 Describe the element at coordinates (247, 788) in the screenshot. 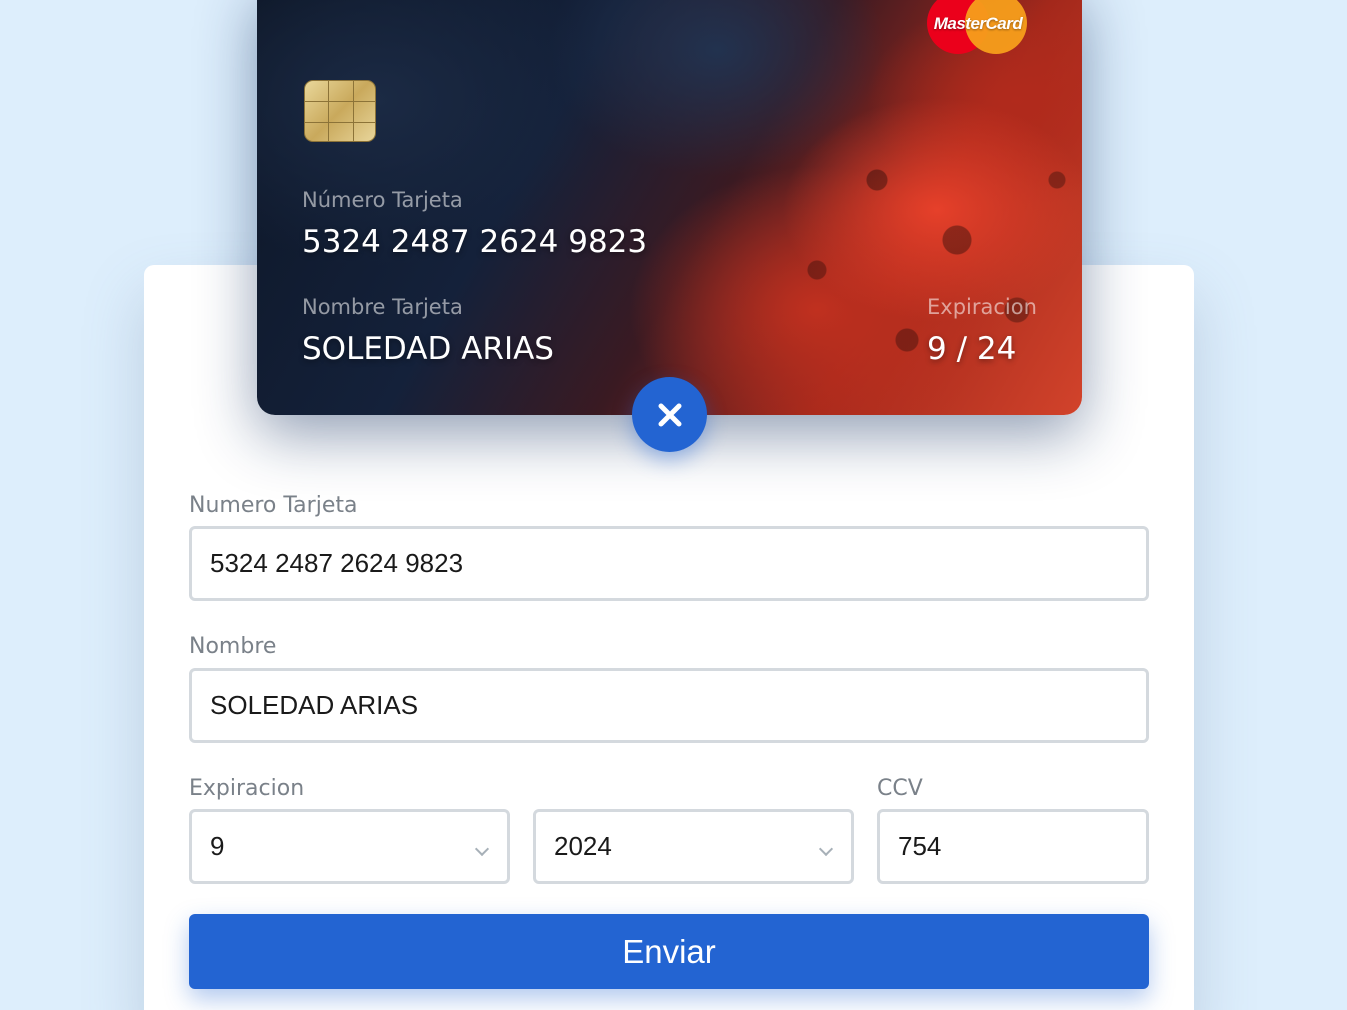

I see `expiry-field-label: Expiracion` at that location.